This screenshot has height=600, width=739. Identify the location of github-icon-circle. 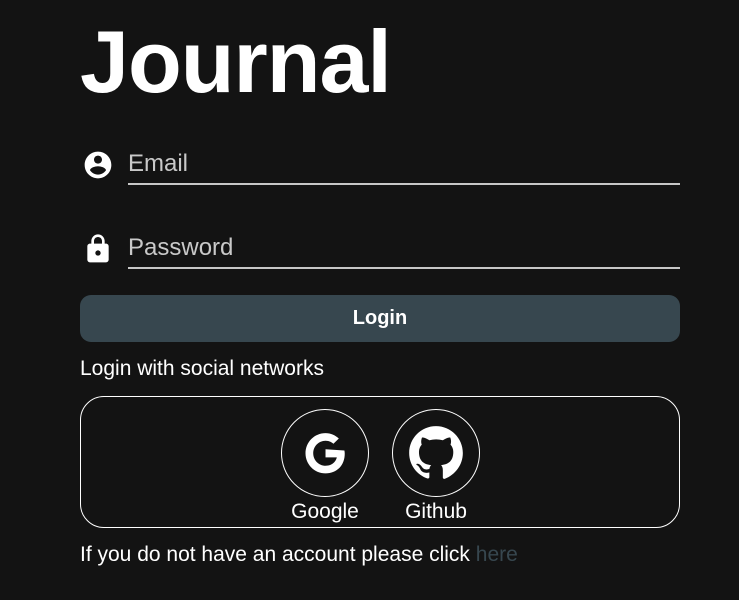
(436, 453).